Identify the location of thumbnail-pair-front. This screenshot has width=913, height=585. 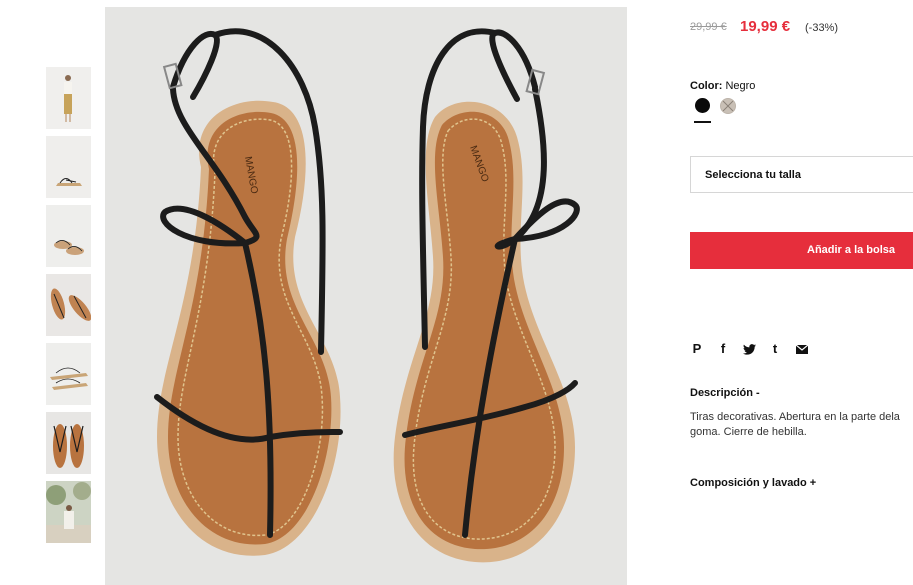
(68, 443).